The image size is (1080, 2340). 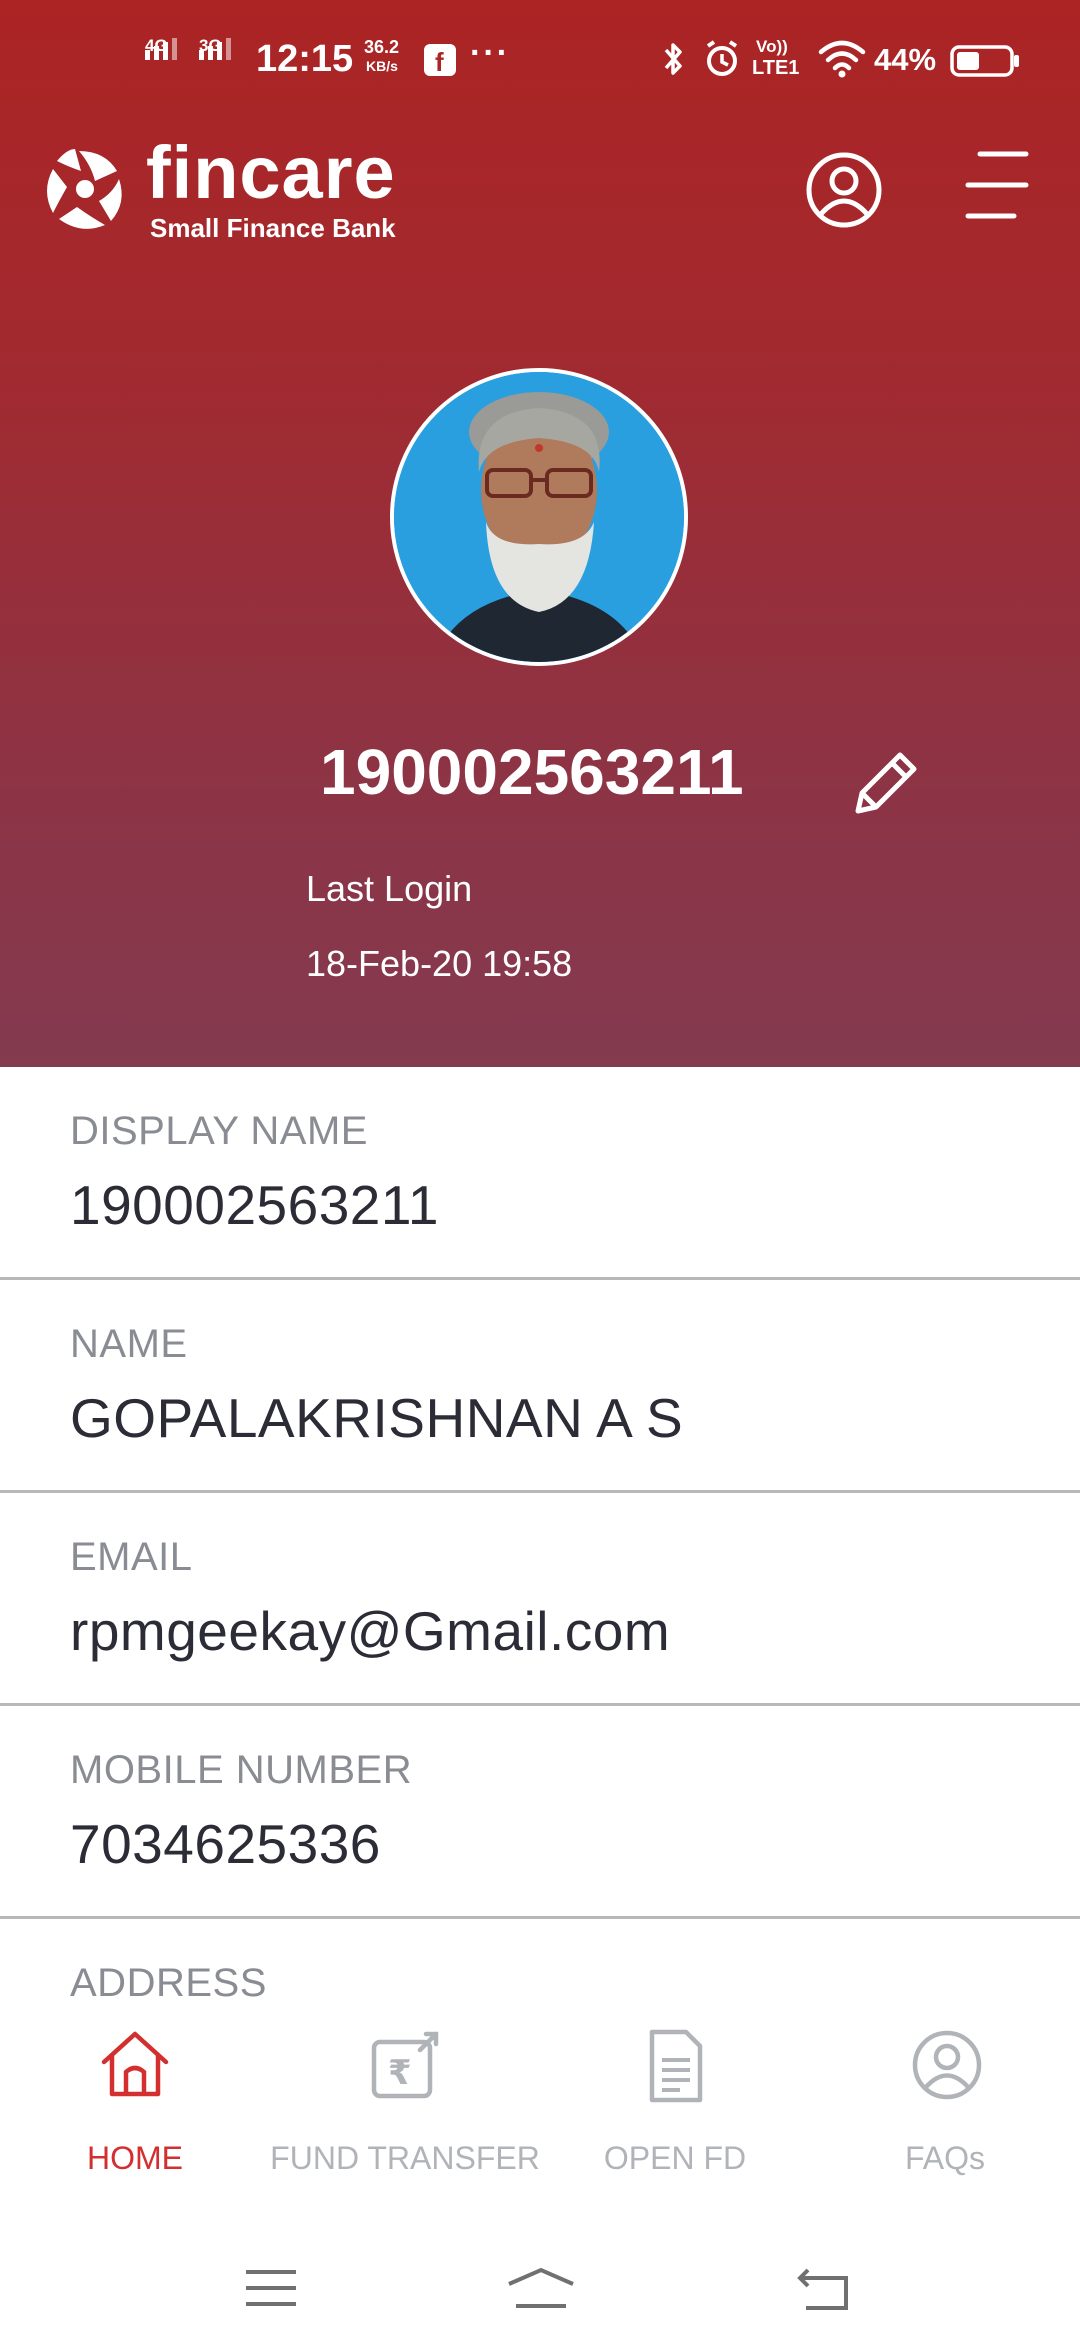 What do you see at coordinates (490, 53) in the screenshot?
I see `more-notifications-icon: ···` at bounding box center [490, 53].